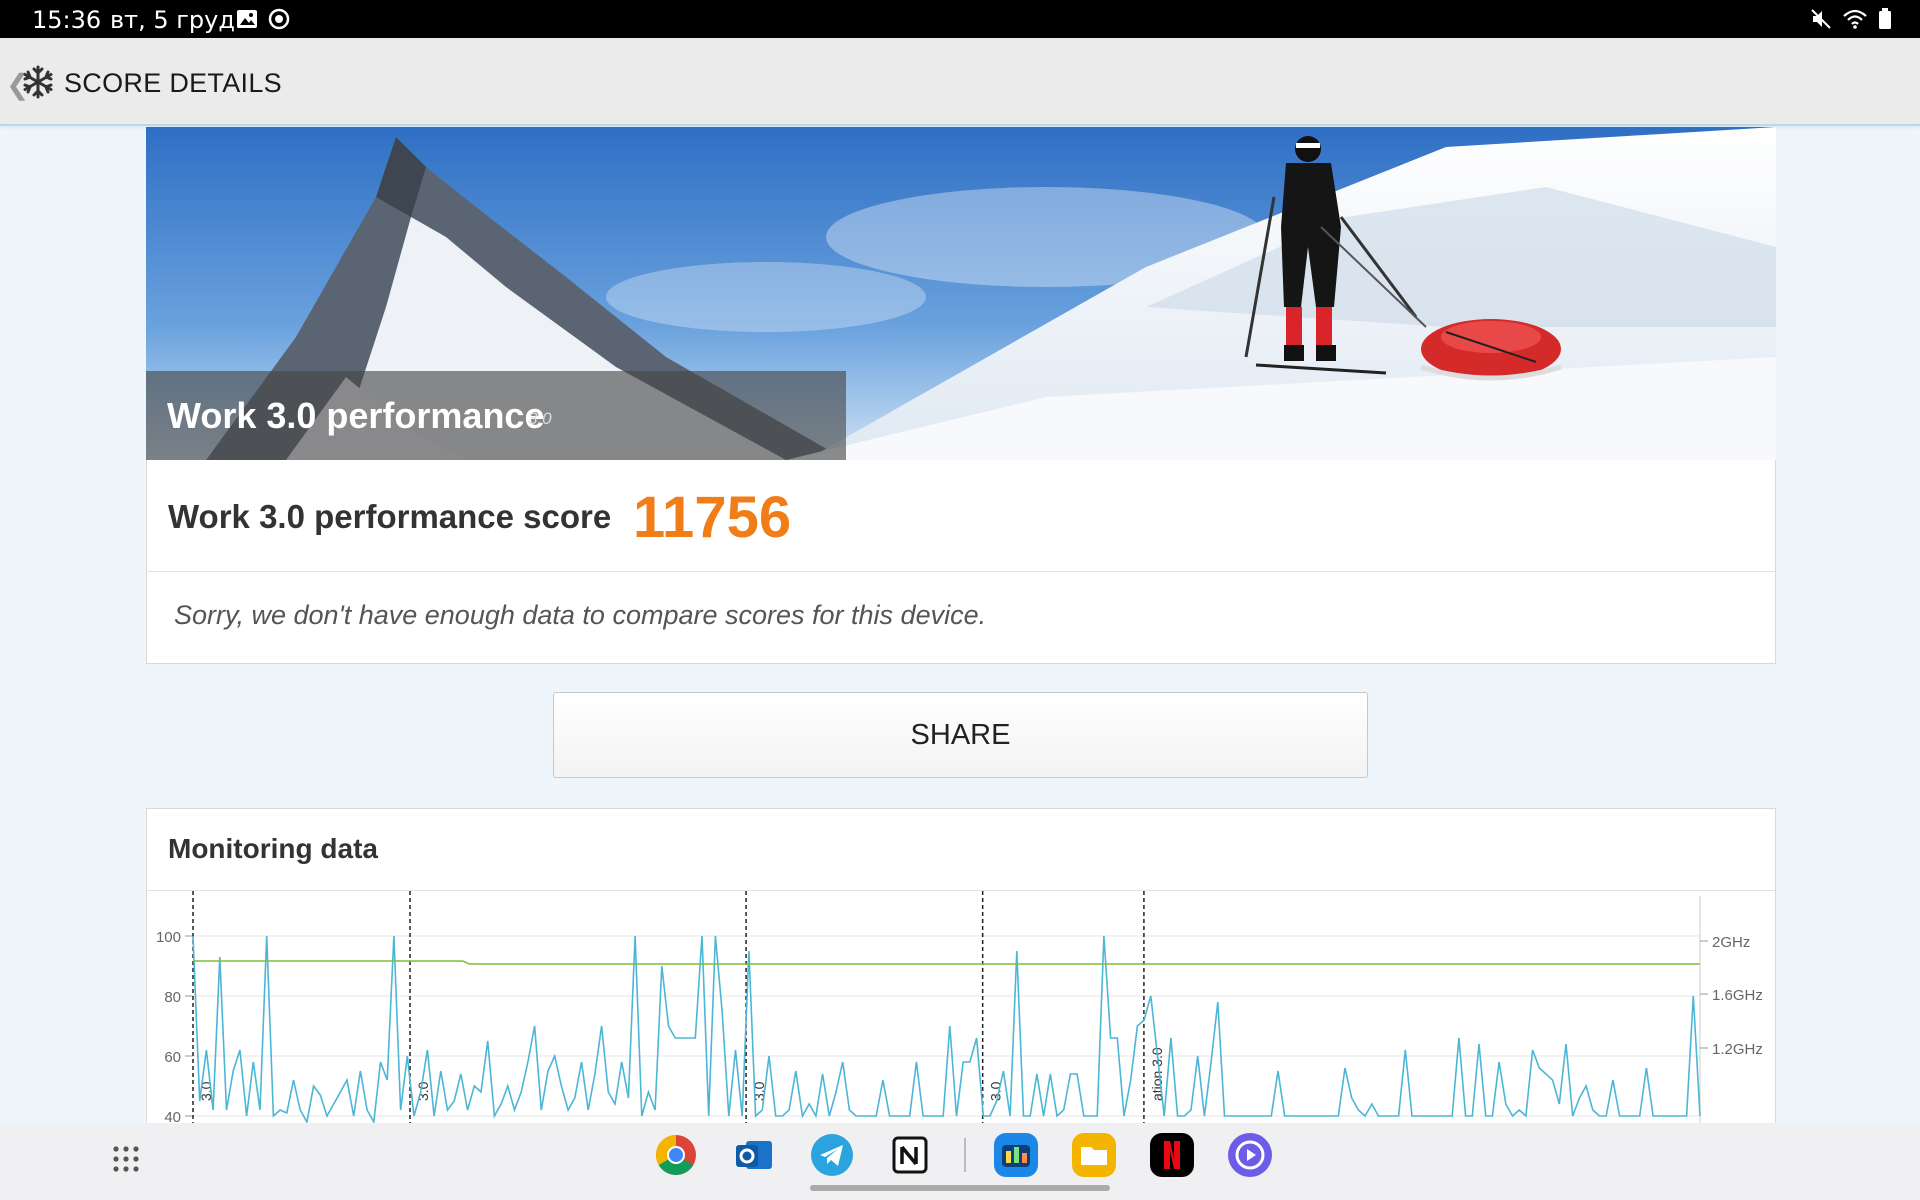 Image resolution: width=1920 pixels, height=1200 pixels. Describe the element at coordinates (540, 418) in the screenshot. I see `hero-version: 3.0` at that location.